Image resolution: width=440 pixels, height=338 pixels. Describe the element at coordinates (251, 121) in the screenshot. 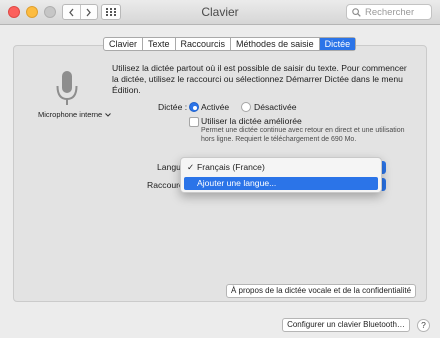

I see `enhanced-dictation-label: Utiliser la dictée améliorée` at that location.